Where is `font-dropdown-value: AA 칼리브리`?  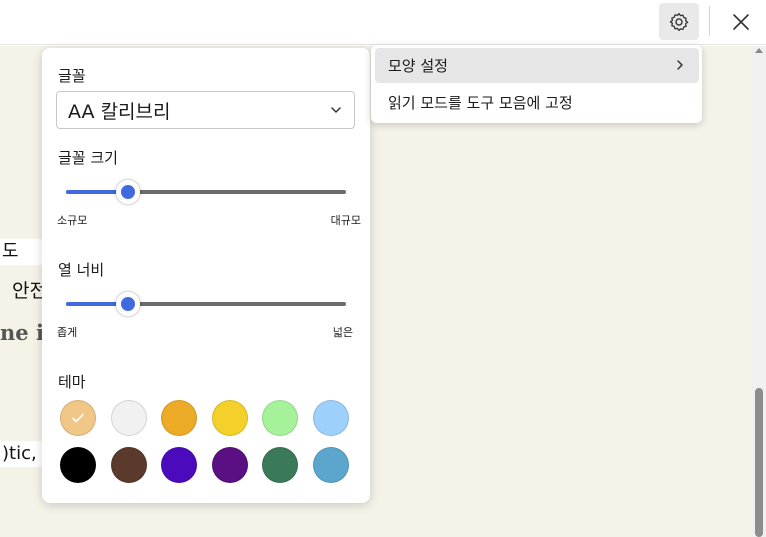 font-dropdown-value: AA 칼리브리 is located at coordinates (119, 111).